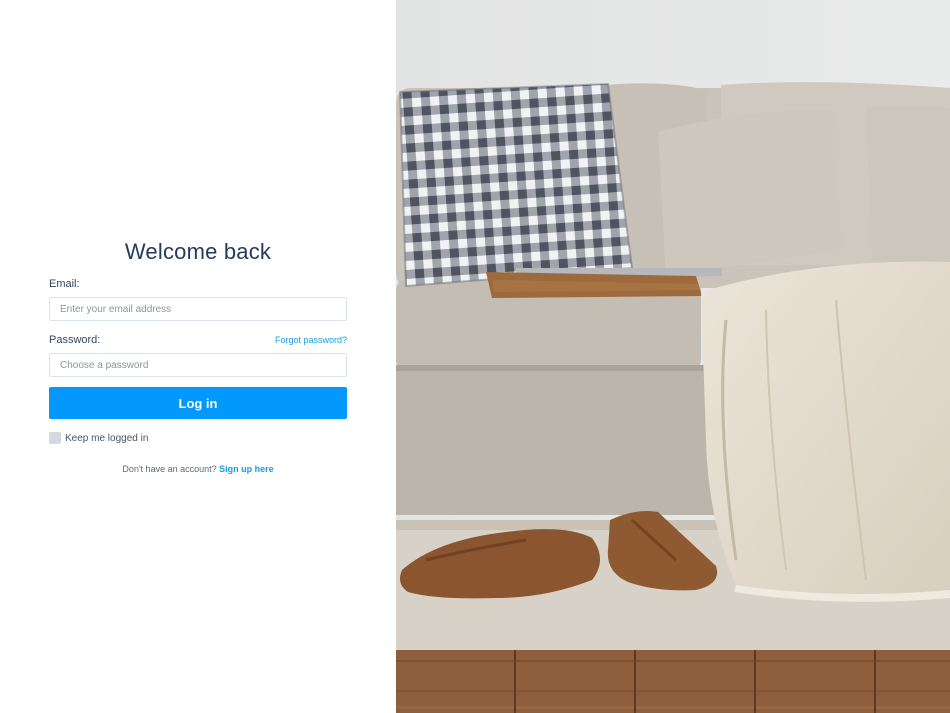 The width and height of the screenshot is (950, 713). What do you see at coordinates (198, 340) in the screenshot?
I see `password-label-row: Password: Forgot password?` at bounding box center [198, 340].